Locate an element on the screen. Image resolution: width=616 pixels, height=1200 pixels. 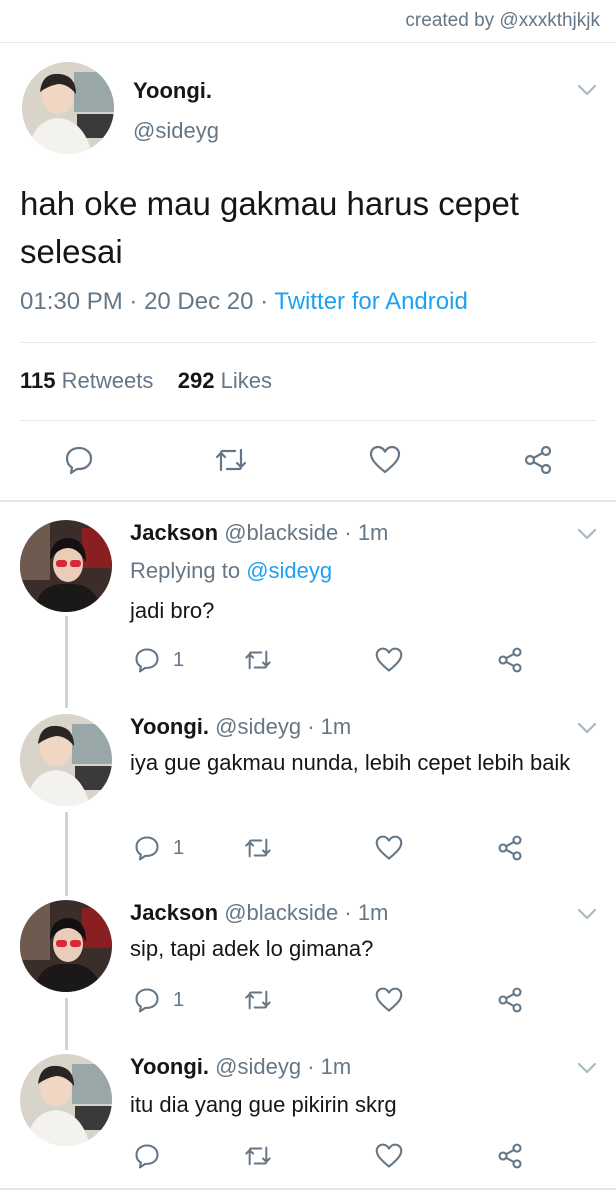
creator-credit: created by @xxxkthjkjk is located at coordinates (502, 20).